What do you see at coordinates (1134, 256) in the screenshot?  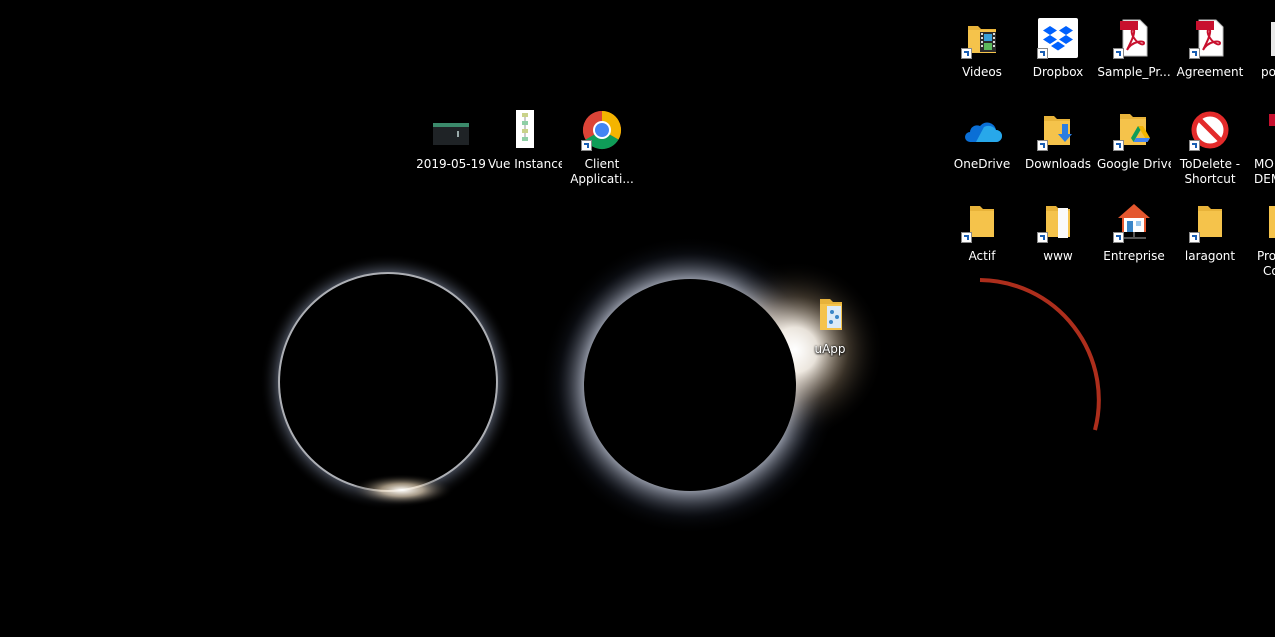 I see `desktop-icon-label: Entreprise` at bounding box center [1134, 256].